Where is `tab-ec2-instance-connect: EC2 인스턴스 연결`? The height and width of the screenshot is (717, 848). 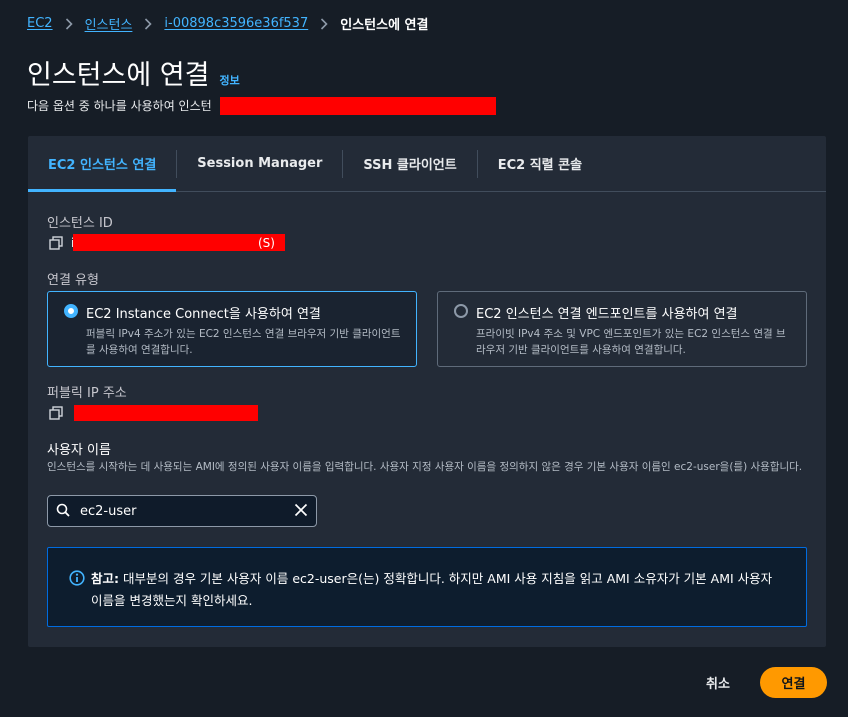 tab-ec2-instance-connect: EC2 인스턴스 연결 is located at coordinates (102, 164).